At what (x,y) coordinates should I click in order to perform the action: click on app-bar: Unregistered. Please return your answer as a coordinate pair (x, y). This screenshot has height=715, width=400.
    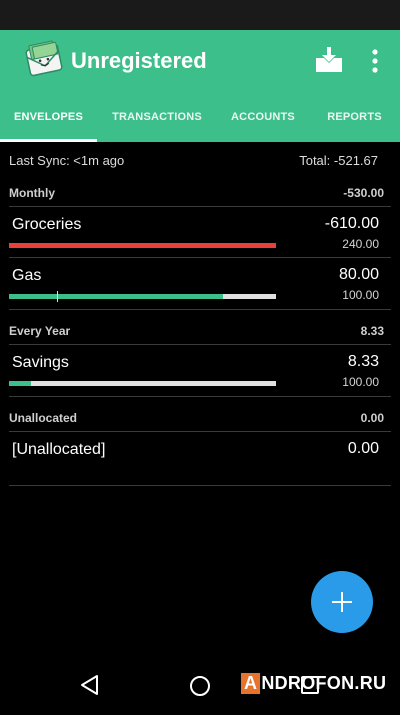
    Looking at the image, I should click on (200, 61).